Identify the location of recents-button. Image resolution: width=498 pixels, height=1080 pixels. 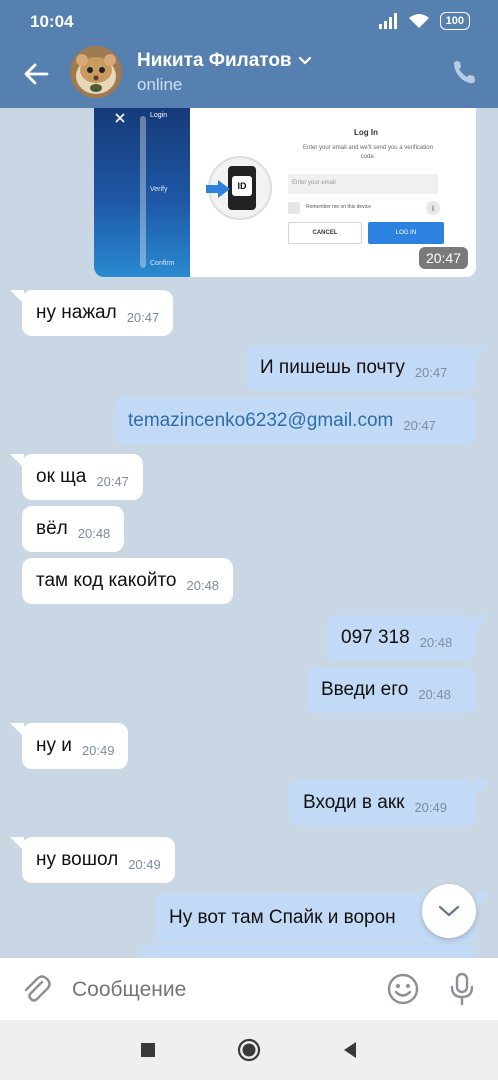
(148, 1050).